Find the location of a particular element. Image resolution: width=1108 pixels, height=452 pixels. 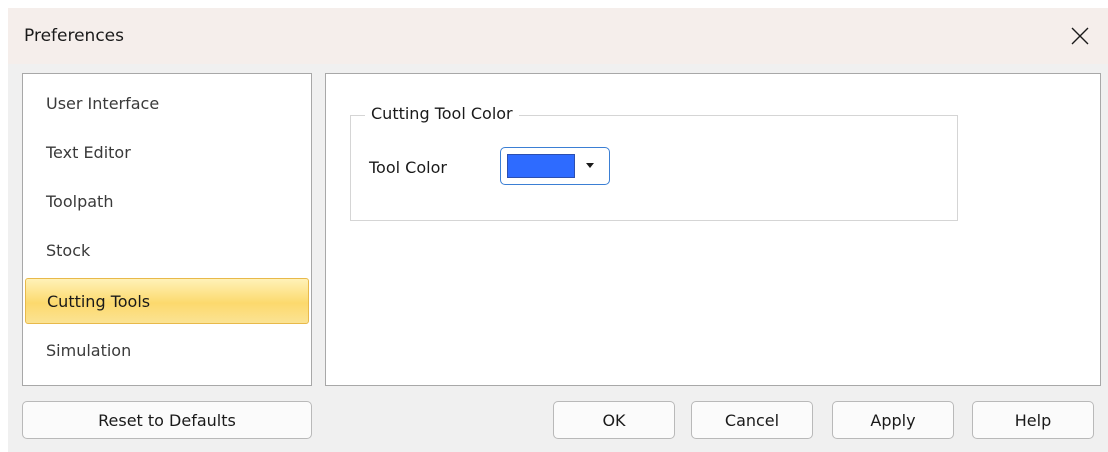

tool-color-picker is located at coordinates (555, 166).